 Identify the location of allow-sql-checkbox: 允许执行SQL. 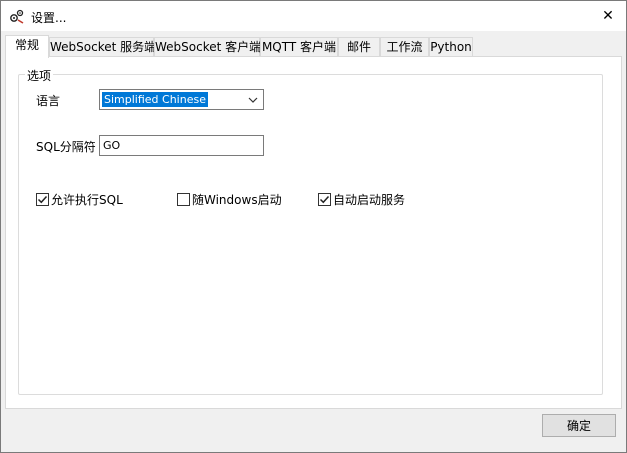
(79, 199).